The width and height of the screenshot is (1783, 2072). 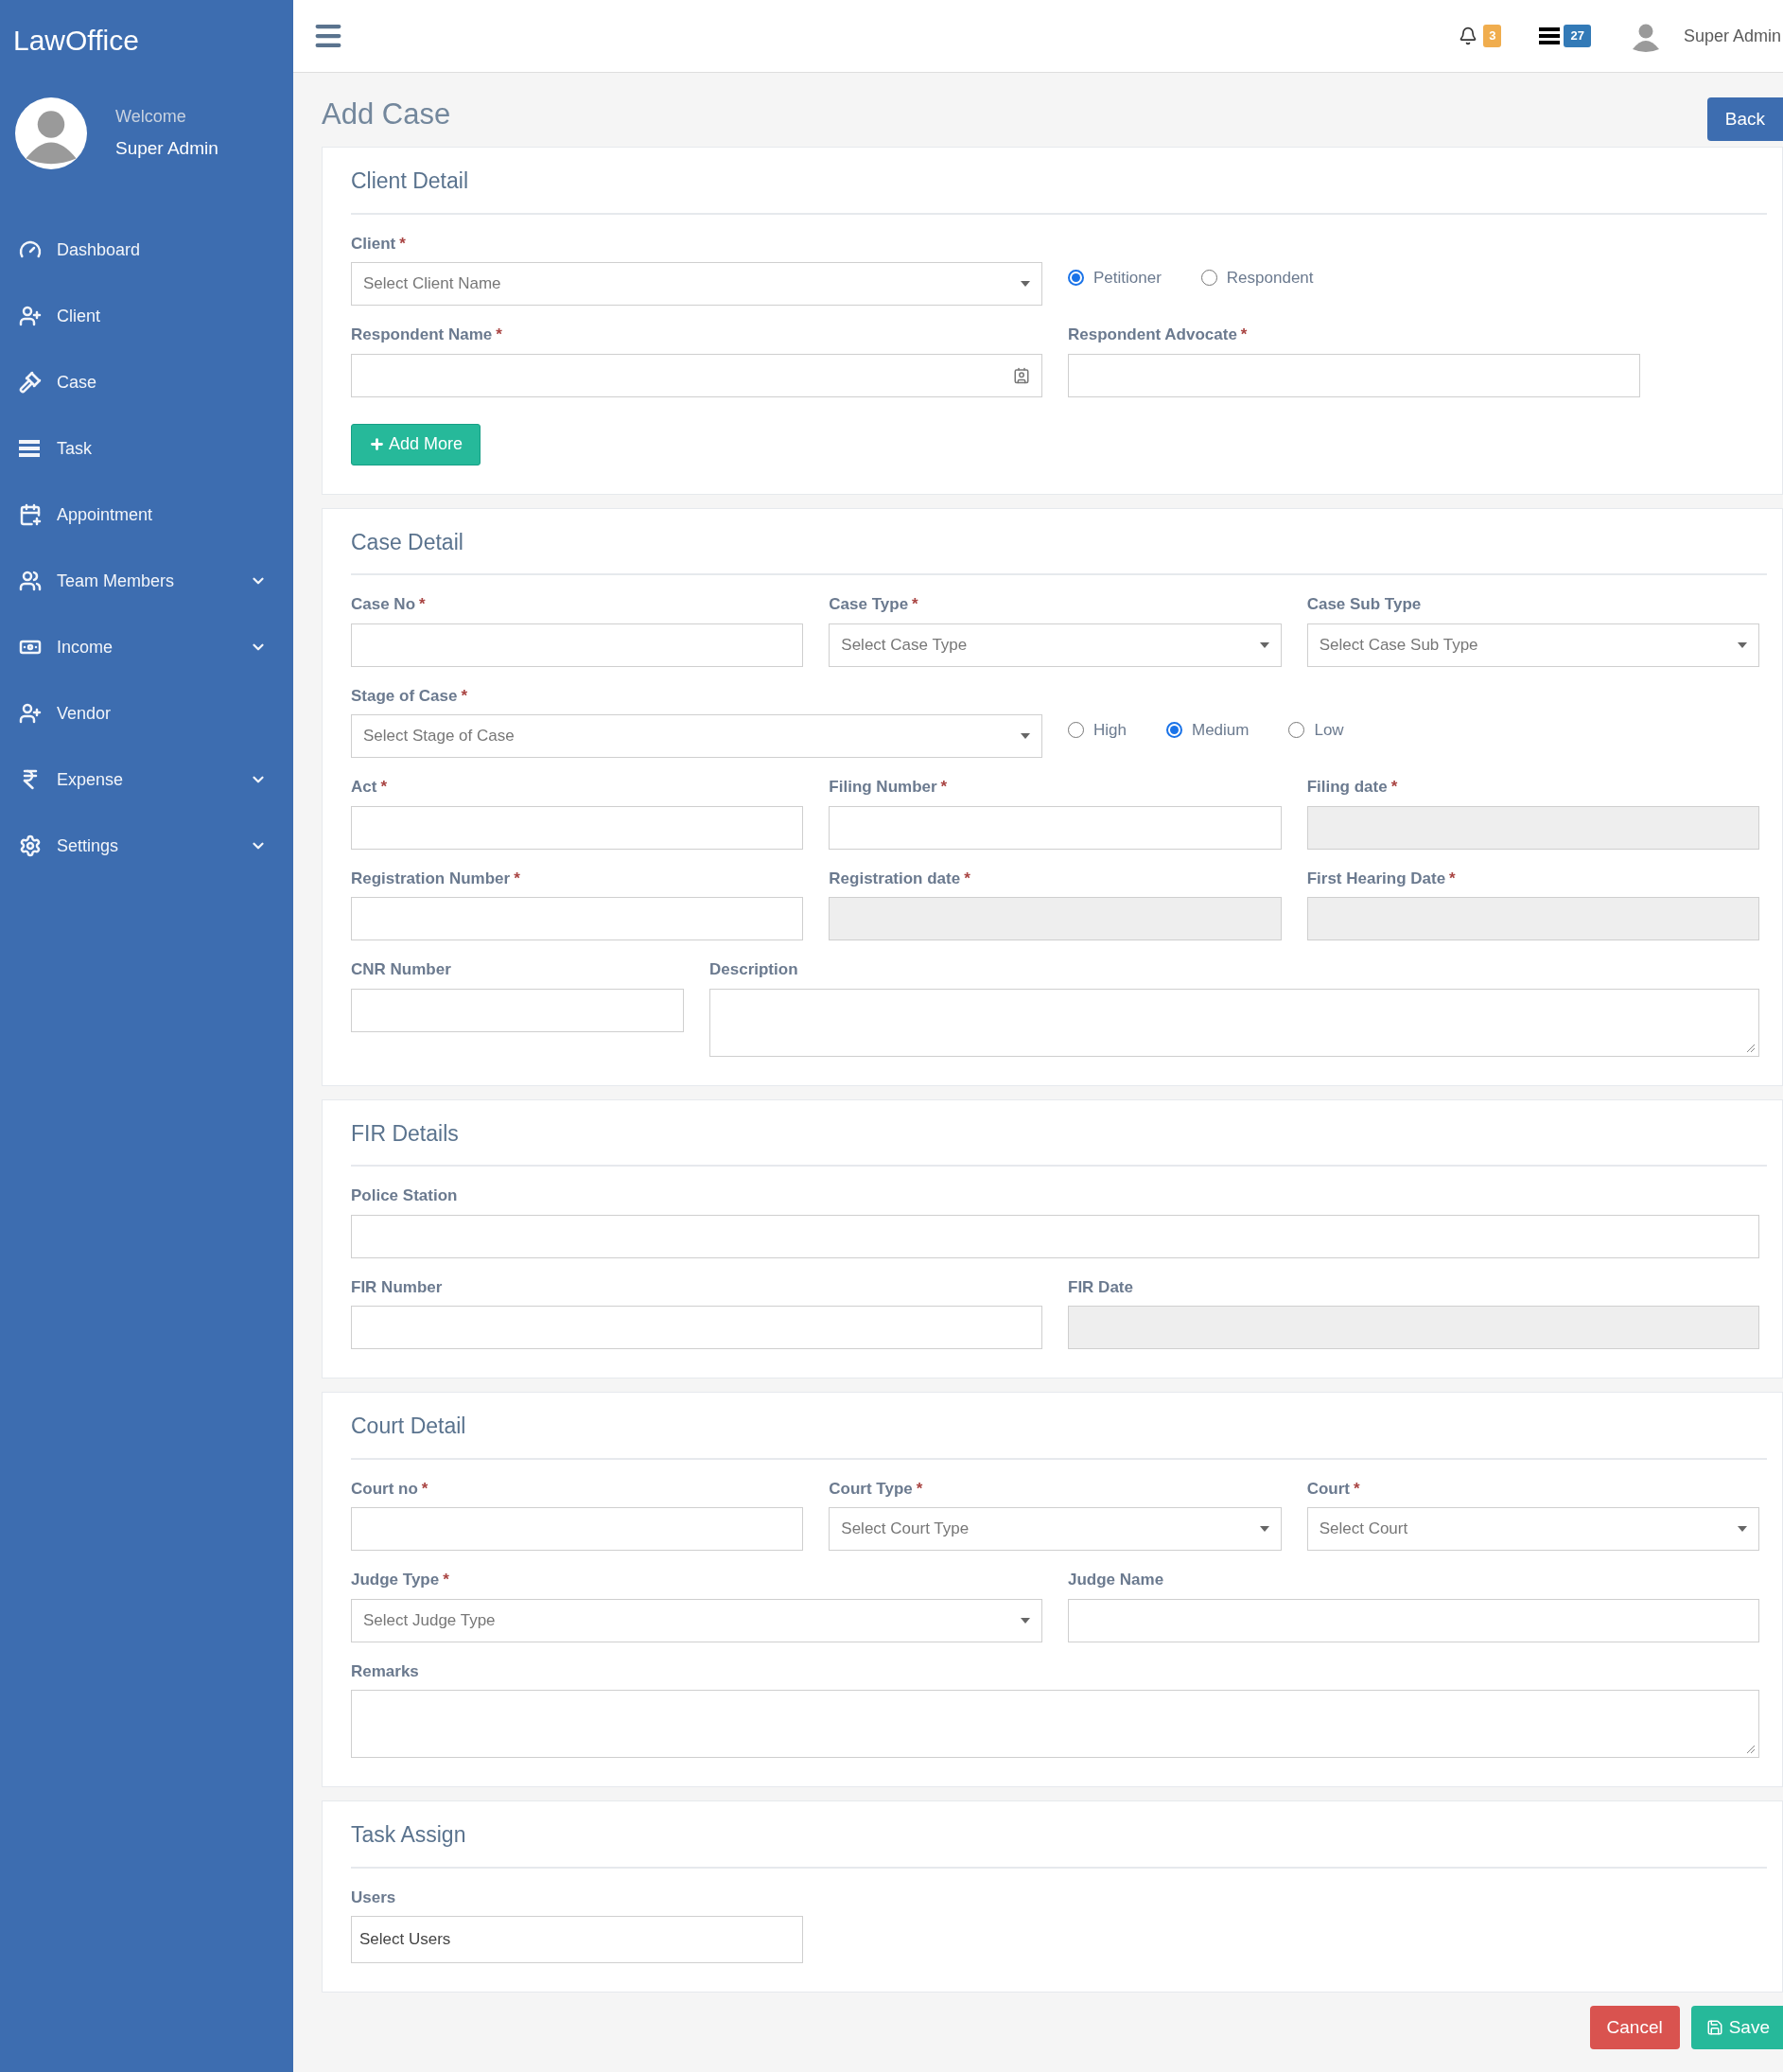 I want to click on field-label: Respondent Name *, so click(x=427, y=335).